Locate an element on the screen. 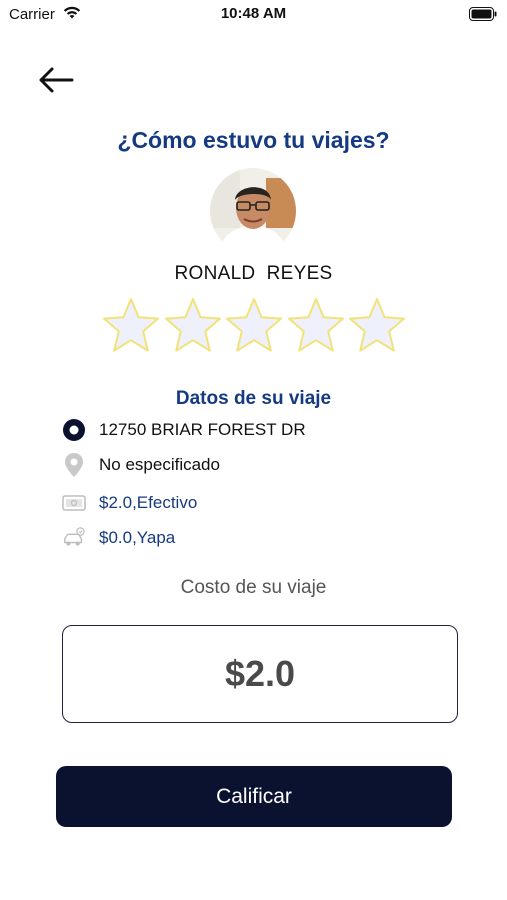 This screenshot has height=900, width=507. driver-avatar is located at coordinates (253, 211).